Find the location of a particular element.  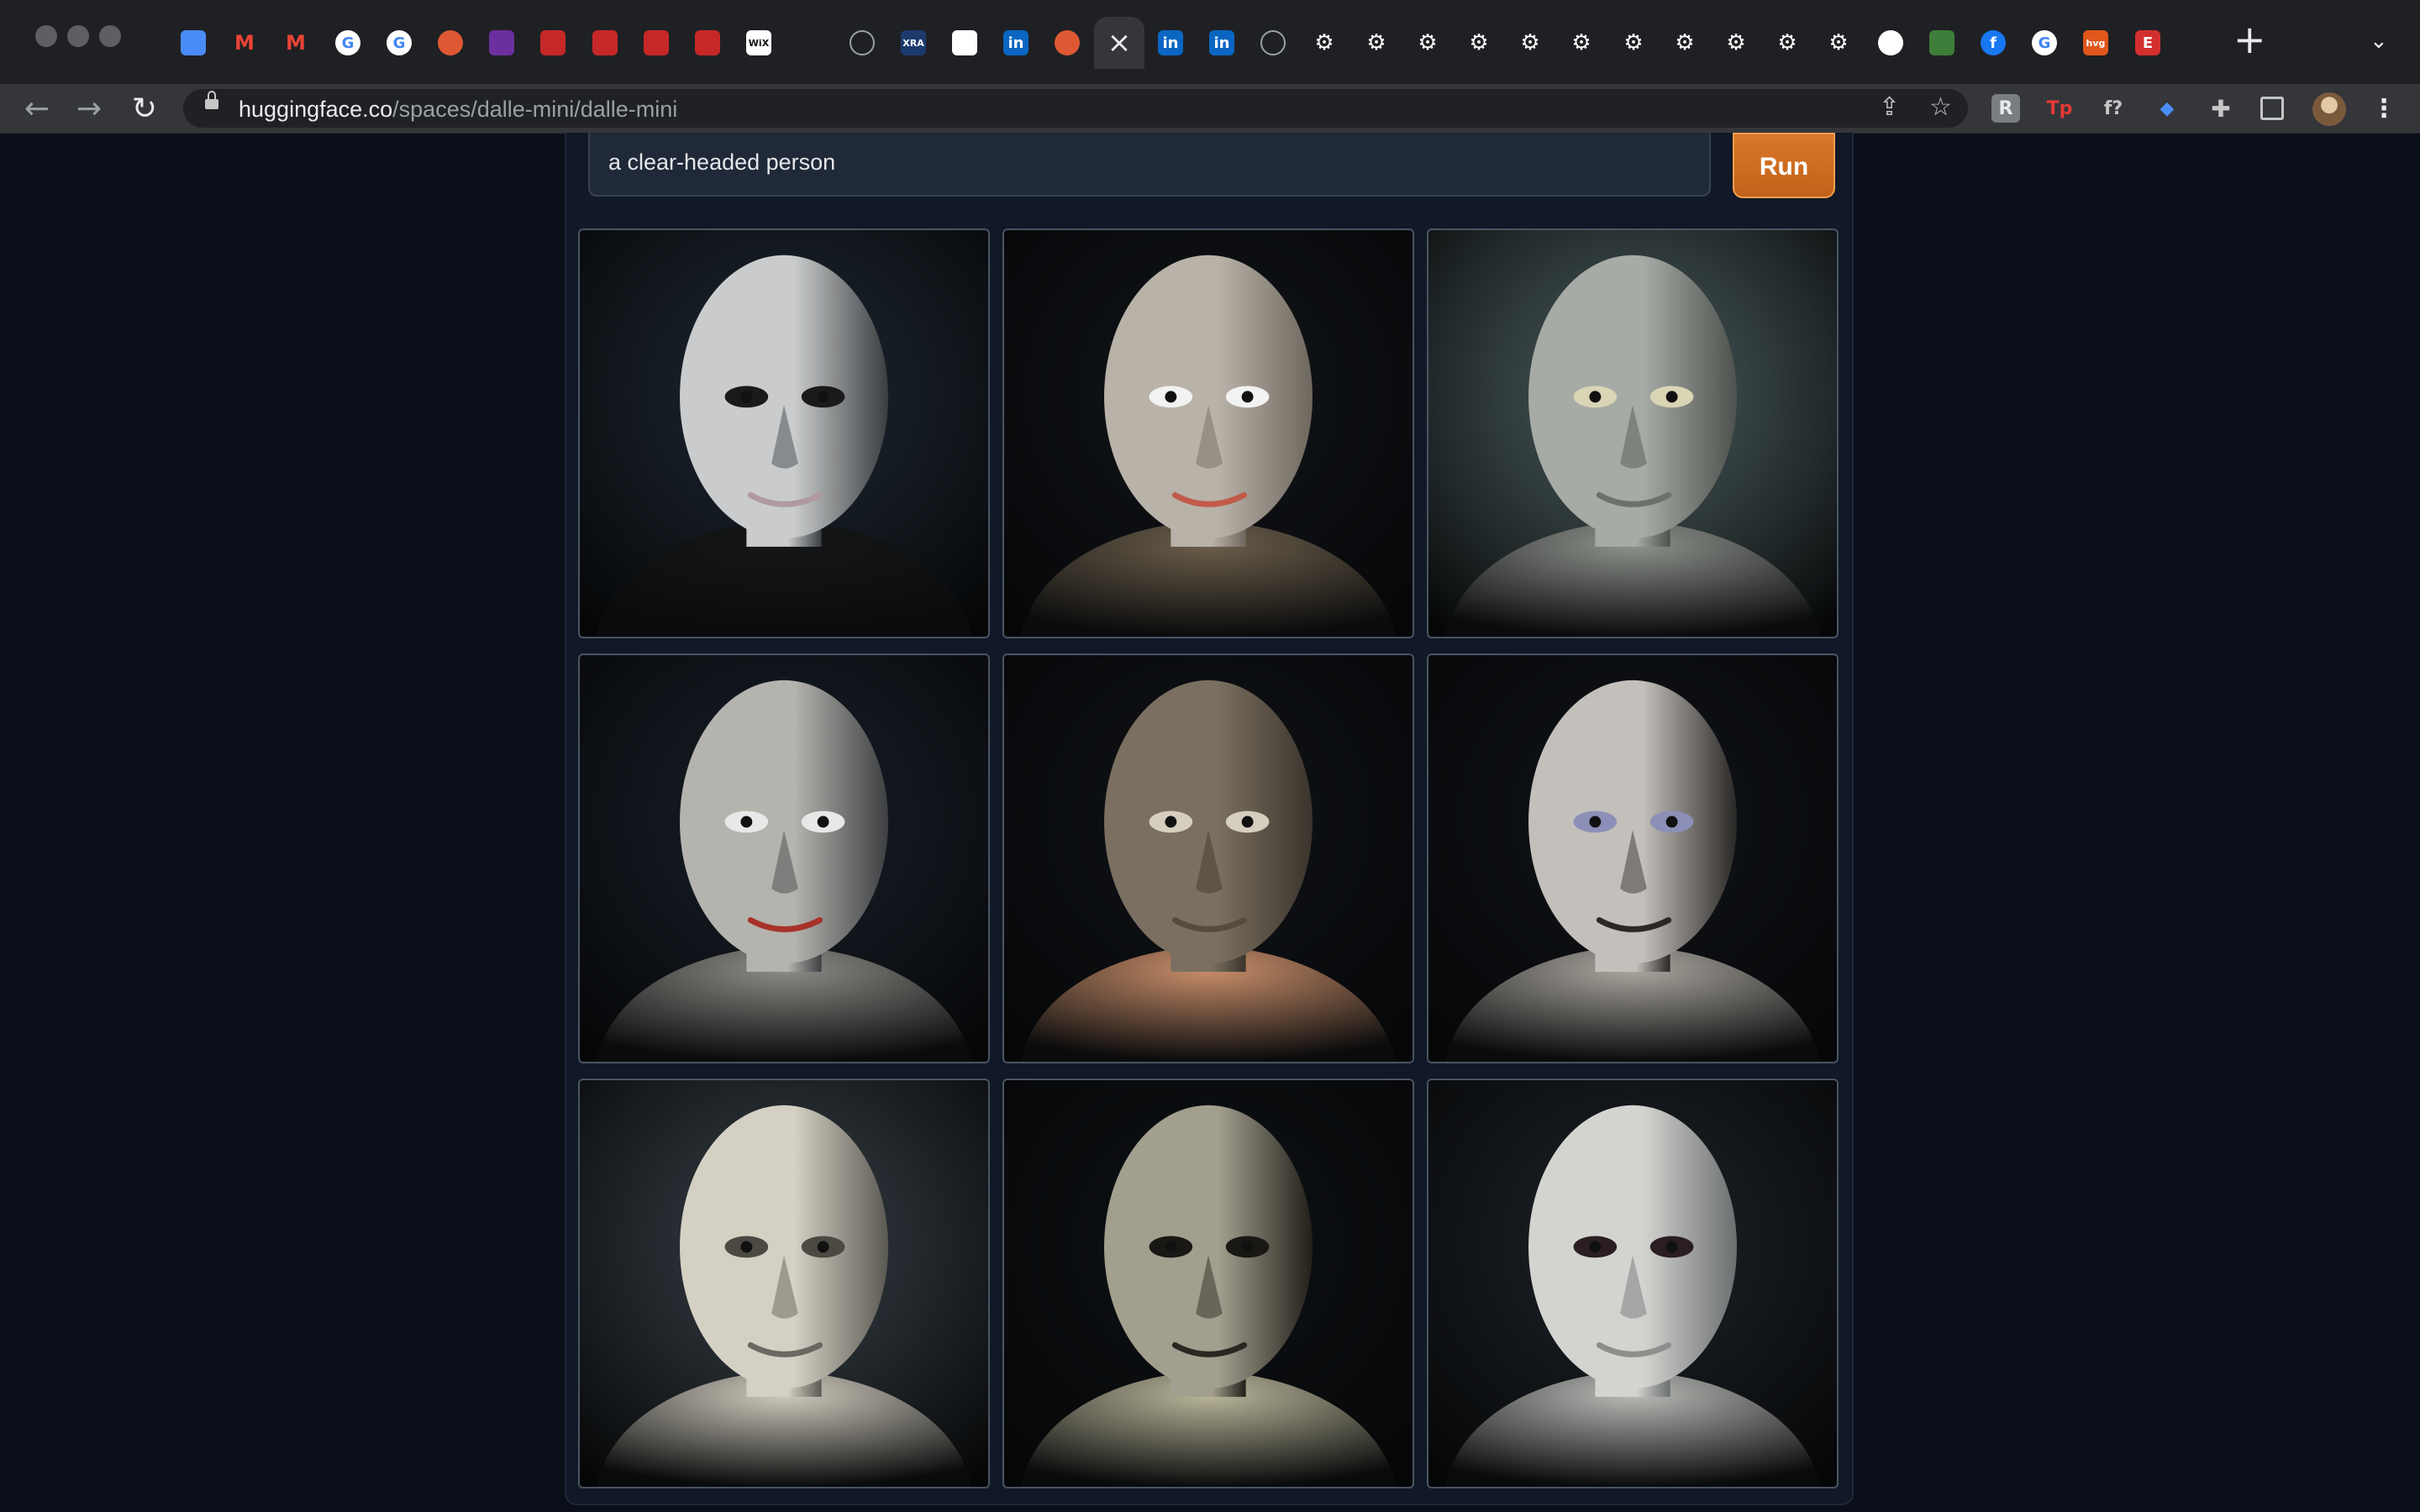

xra-icon: XRA is located at coordinates (913, 42).